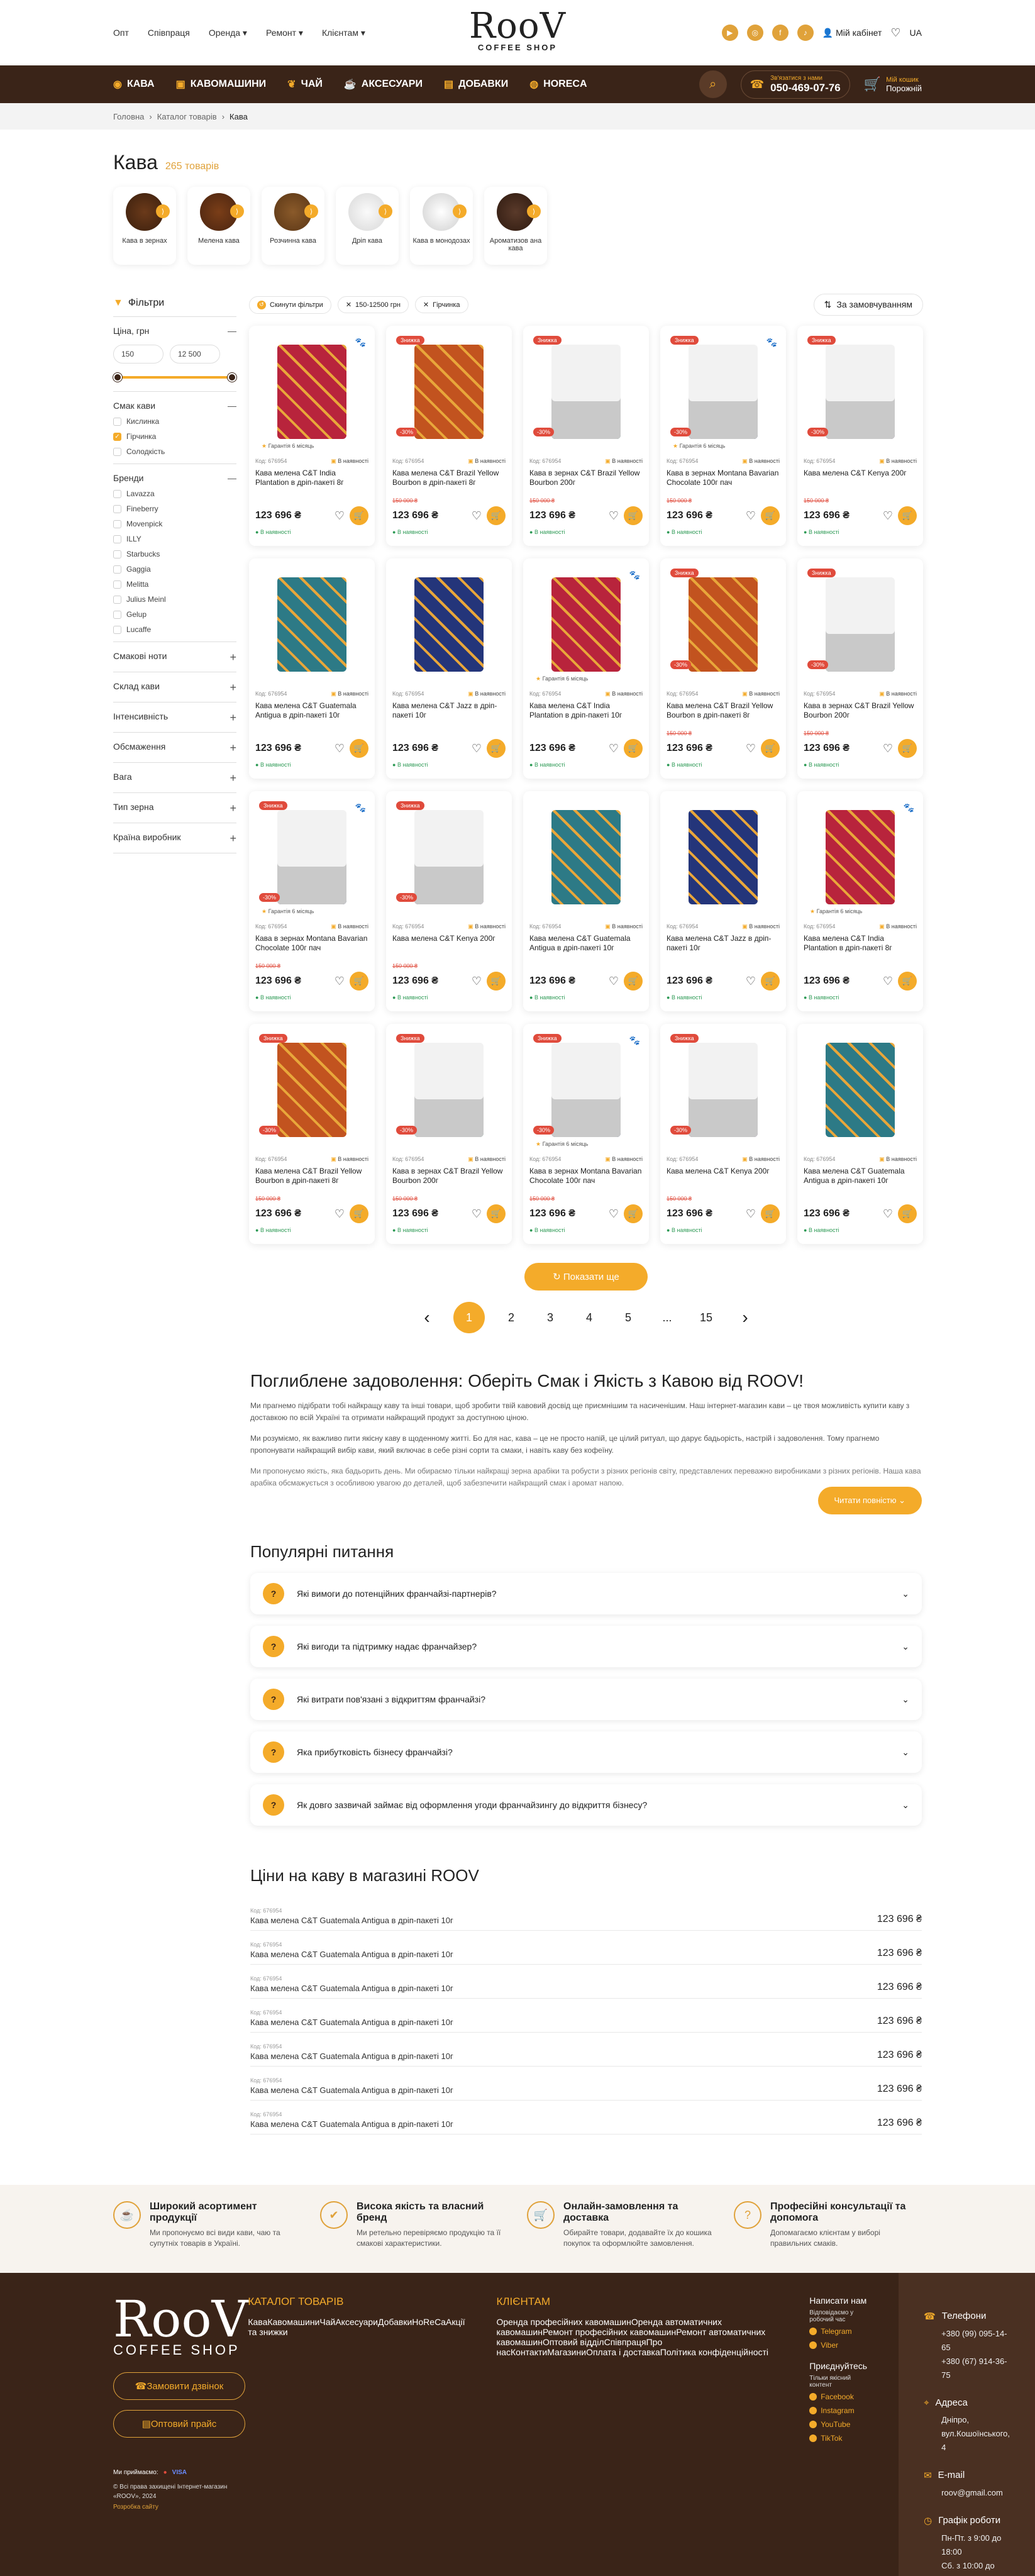 The width and height of the screenshot is (1035, 2576). What do you see at coordinates (305, 84) in the screenshot?
I see `nav-tea: ❦ ЧАЙ` at bounding box center [305, 84].